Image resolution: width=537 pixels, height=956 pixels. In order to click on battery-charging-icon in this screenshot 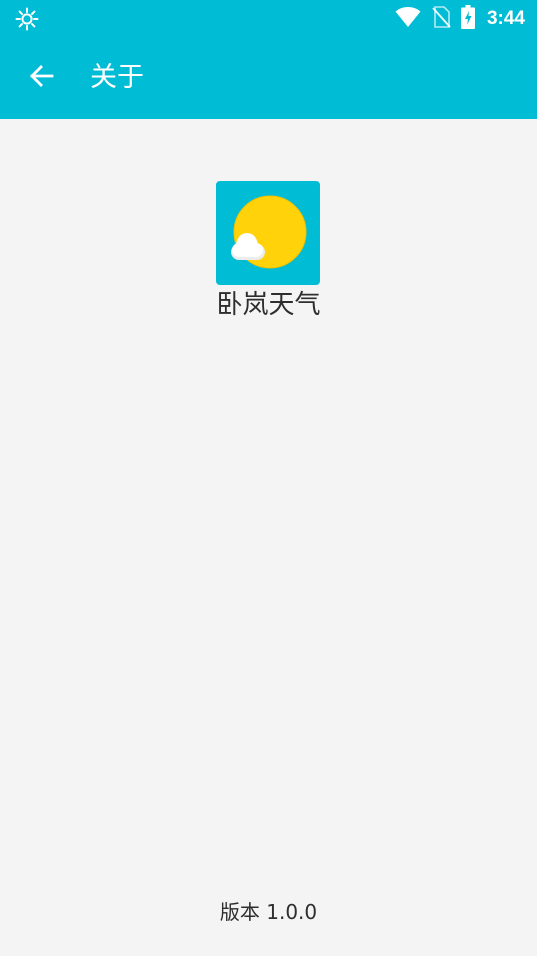, I will do `click(467, 19)`.